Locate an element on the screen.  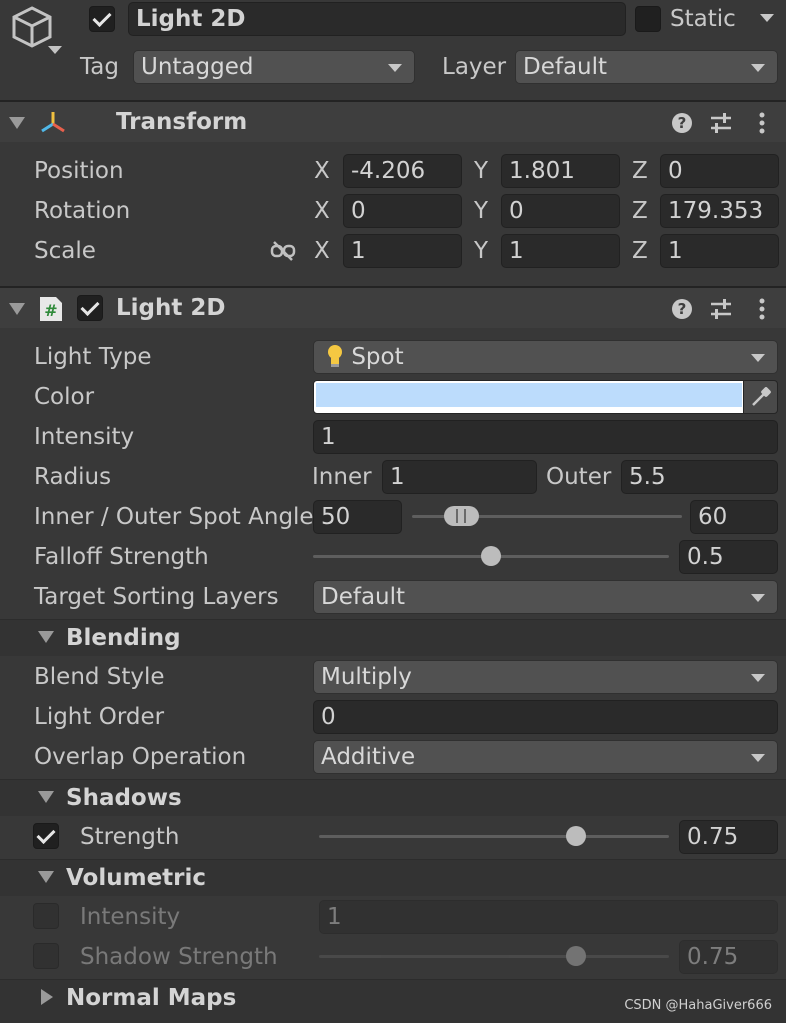
watermark: CSDN @HahaGiver666 is located at coordinates (698, 1005).